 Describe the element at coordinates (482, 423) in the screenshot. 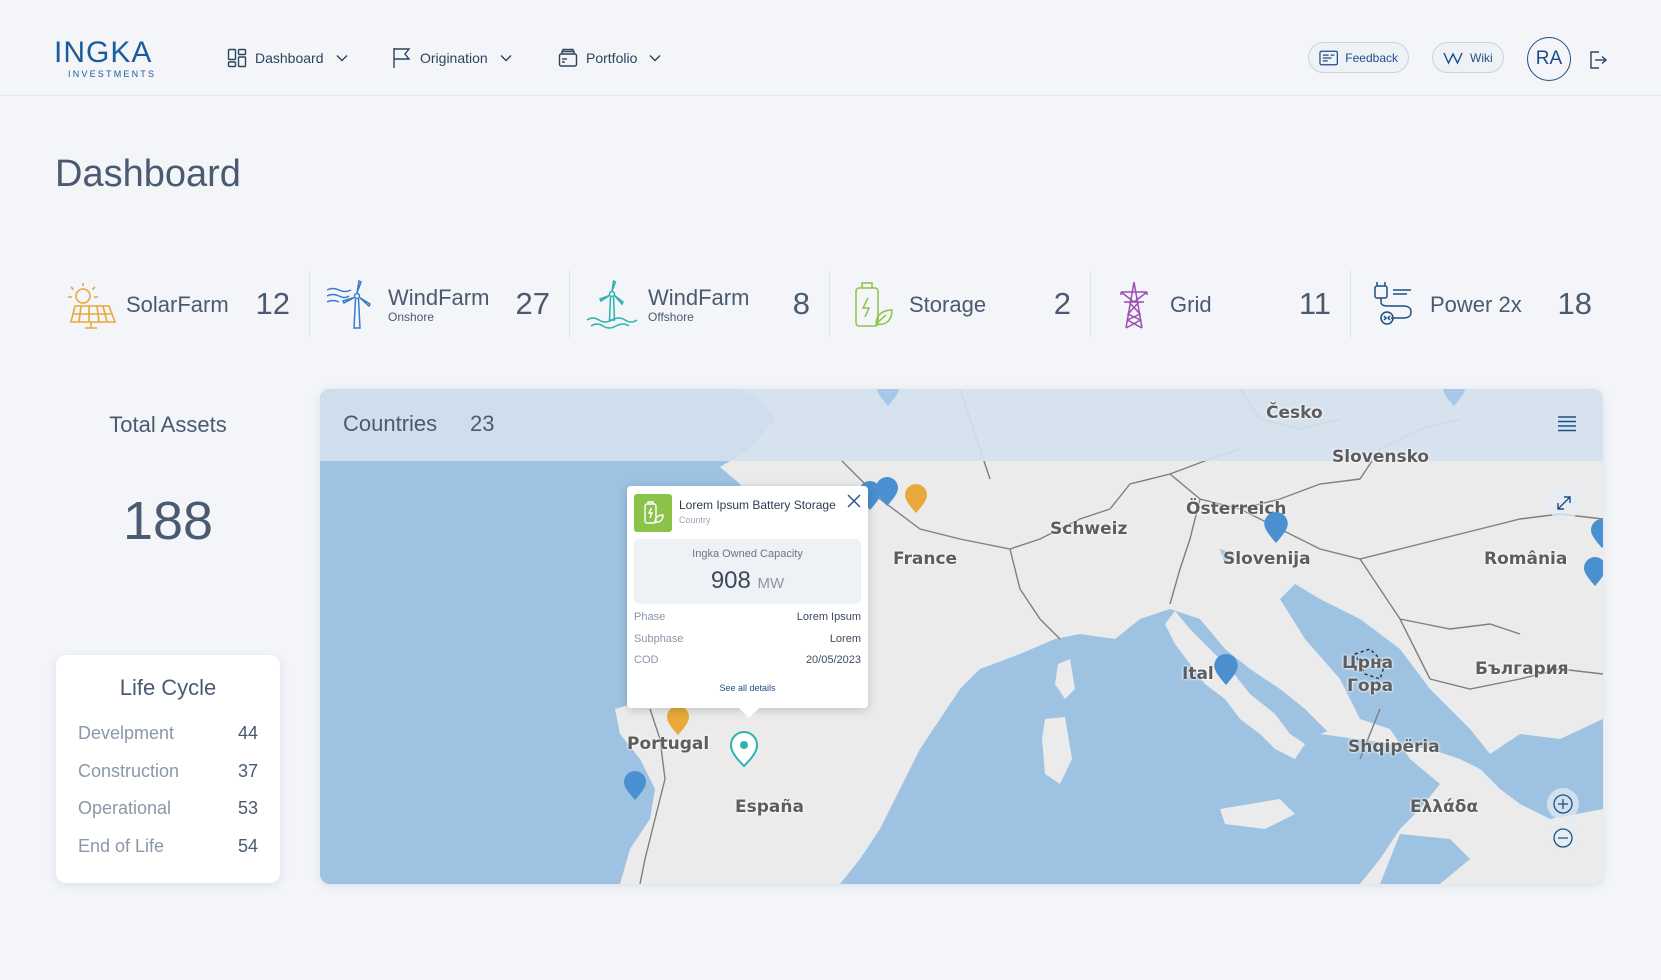

I see `countries-count: 23` at that location.